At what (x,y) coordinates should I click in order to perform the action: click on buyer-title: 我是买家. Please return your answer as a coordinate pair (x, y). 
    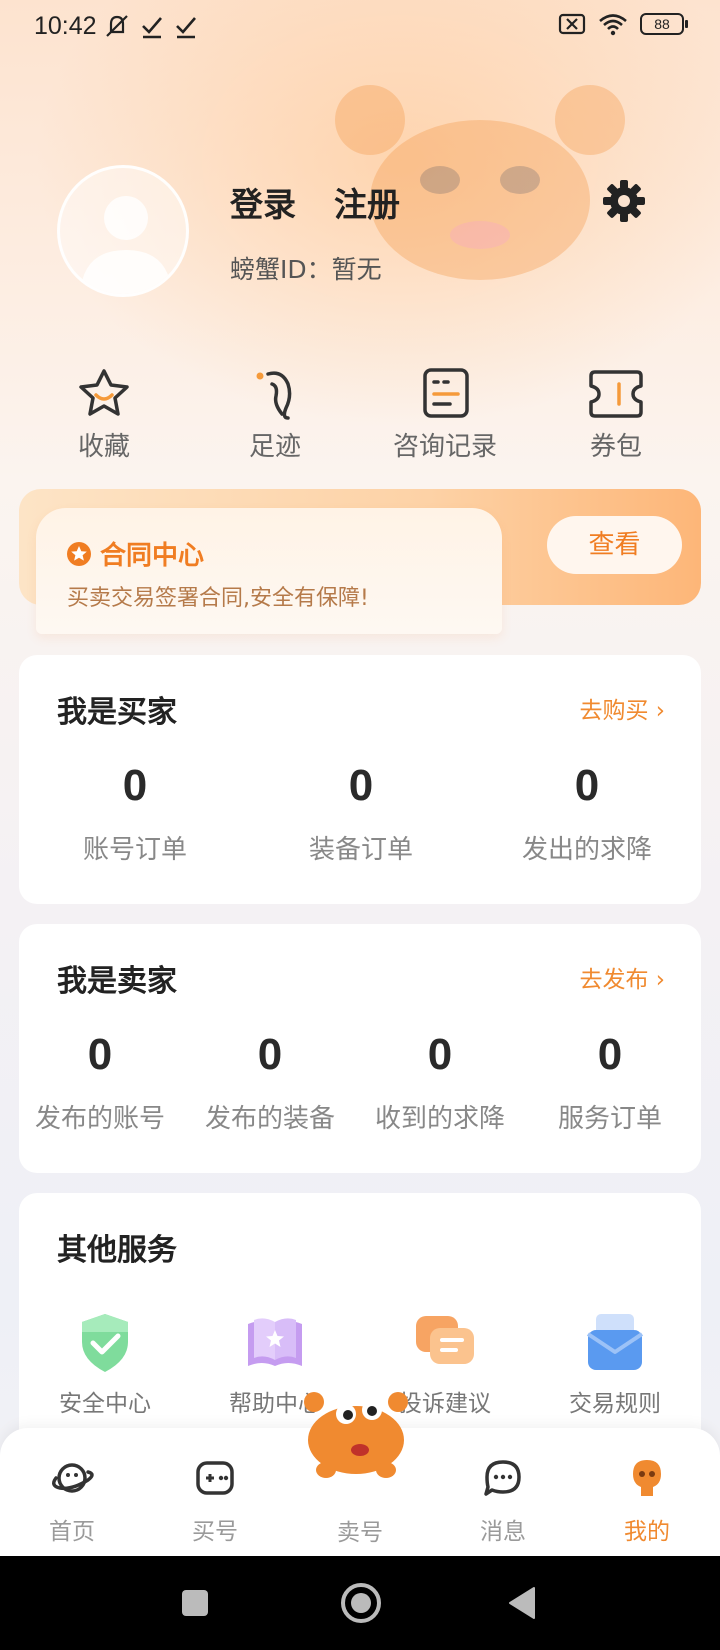
    Looking at the image, I should click on (117, 712).